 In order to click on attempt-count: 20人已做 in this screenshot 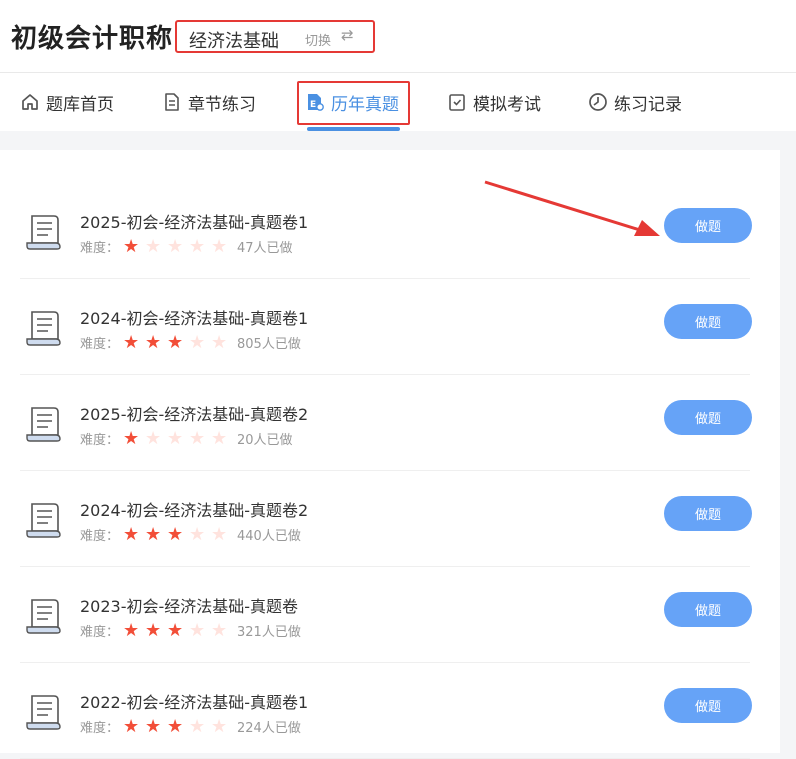, I will do `click(265, 440)`.